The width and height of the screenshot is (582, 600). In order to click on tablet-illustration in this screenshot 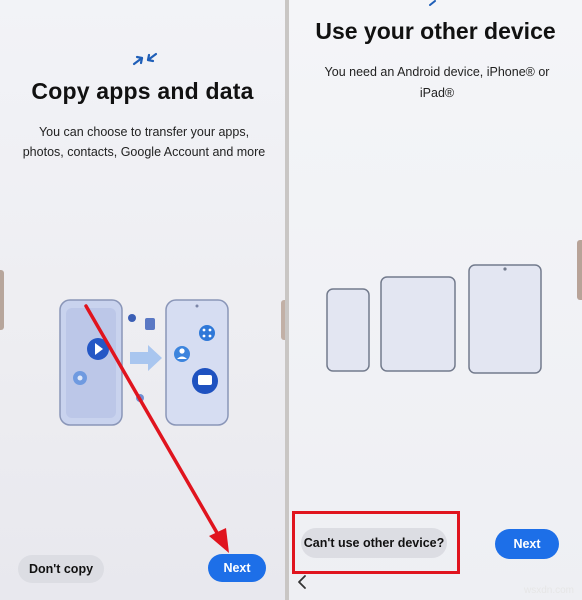, I will do `click(418, 324)`.